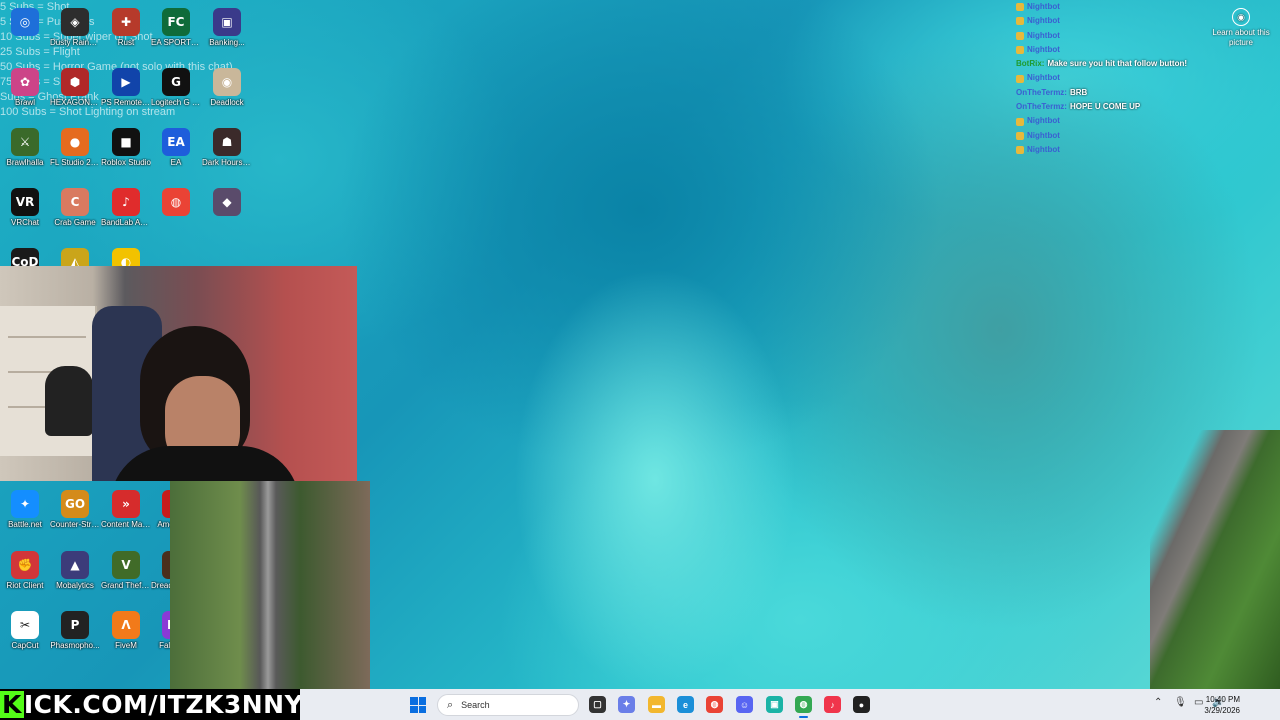  What do you see at coordinates (418, 705) in the screenshot?
I see `start-button` at bounding box center [418, 705].